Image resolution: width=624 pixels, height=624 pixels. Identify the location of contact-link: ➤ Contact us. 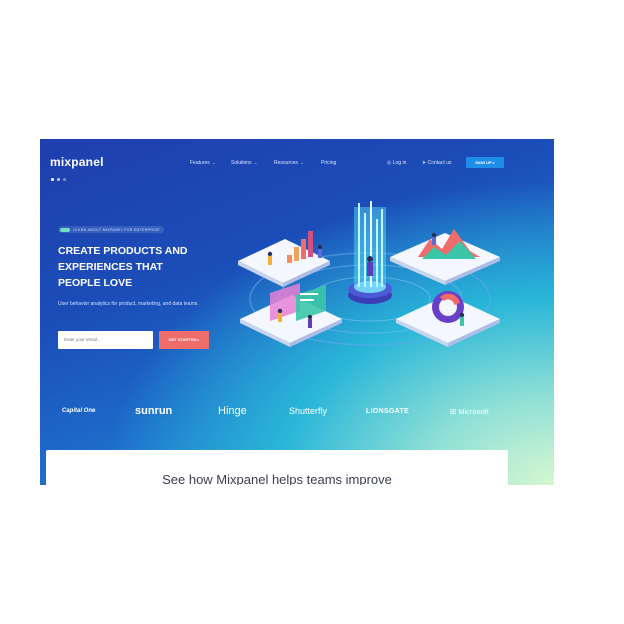
(437, 163).